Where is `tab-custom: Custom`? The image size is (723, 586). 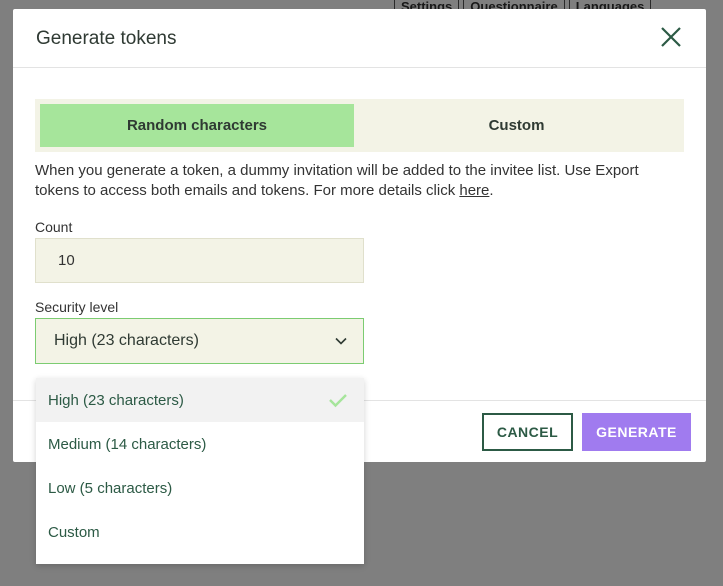 tab-custom: Custom is located at coordinates (516, 125).